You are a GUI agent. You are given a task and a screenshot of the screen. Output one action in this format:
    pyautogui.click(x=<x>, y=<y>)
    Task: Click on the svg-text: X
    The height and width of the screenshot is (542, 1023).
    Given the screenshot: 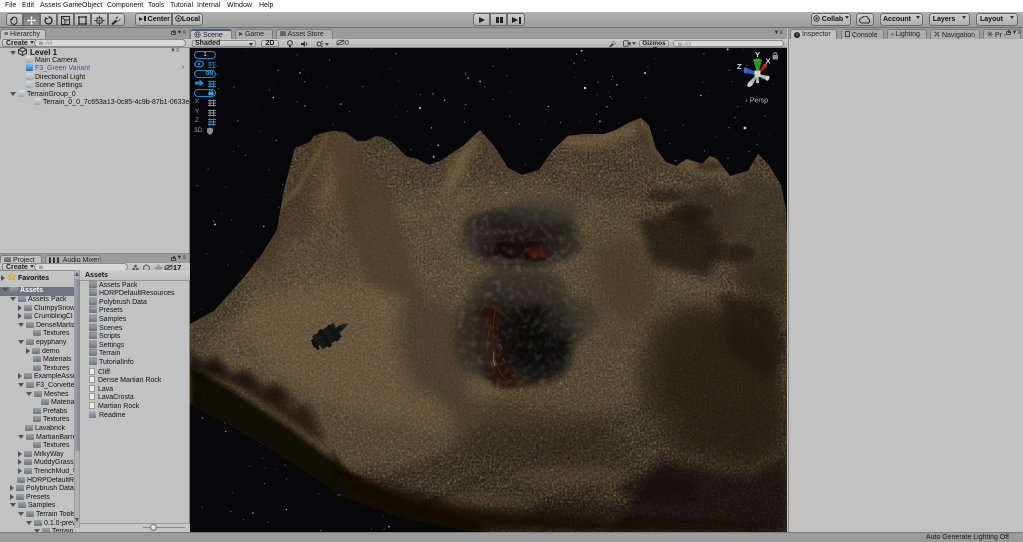 What is the action you would take?
    pyautogui.click(x=768, y=61)
    